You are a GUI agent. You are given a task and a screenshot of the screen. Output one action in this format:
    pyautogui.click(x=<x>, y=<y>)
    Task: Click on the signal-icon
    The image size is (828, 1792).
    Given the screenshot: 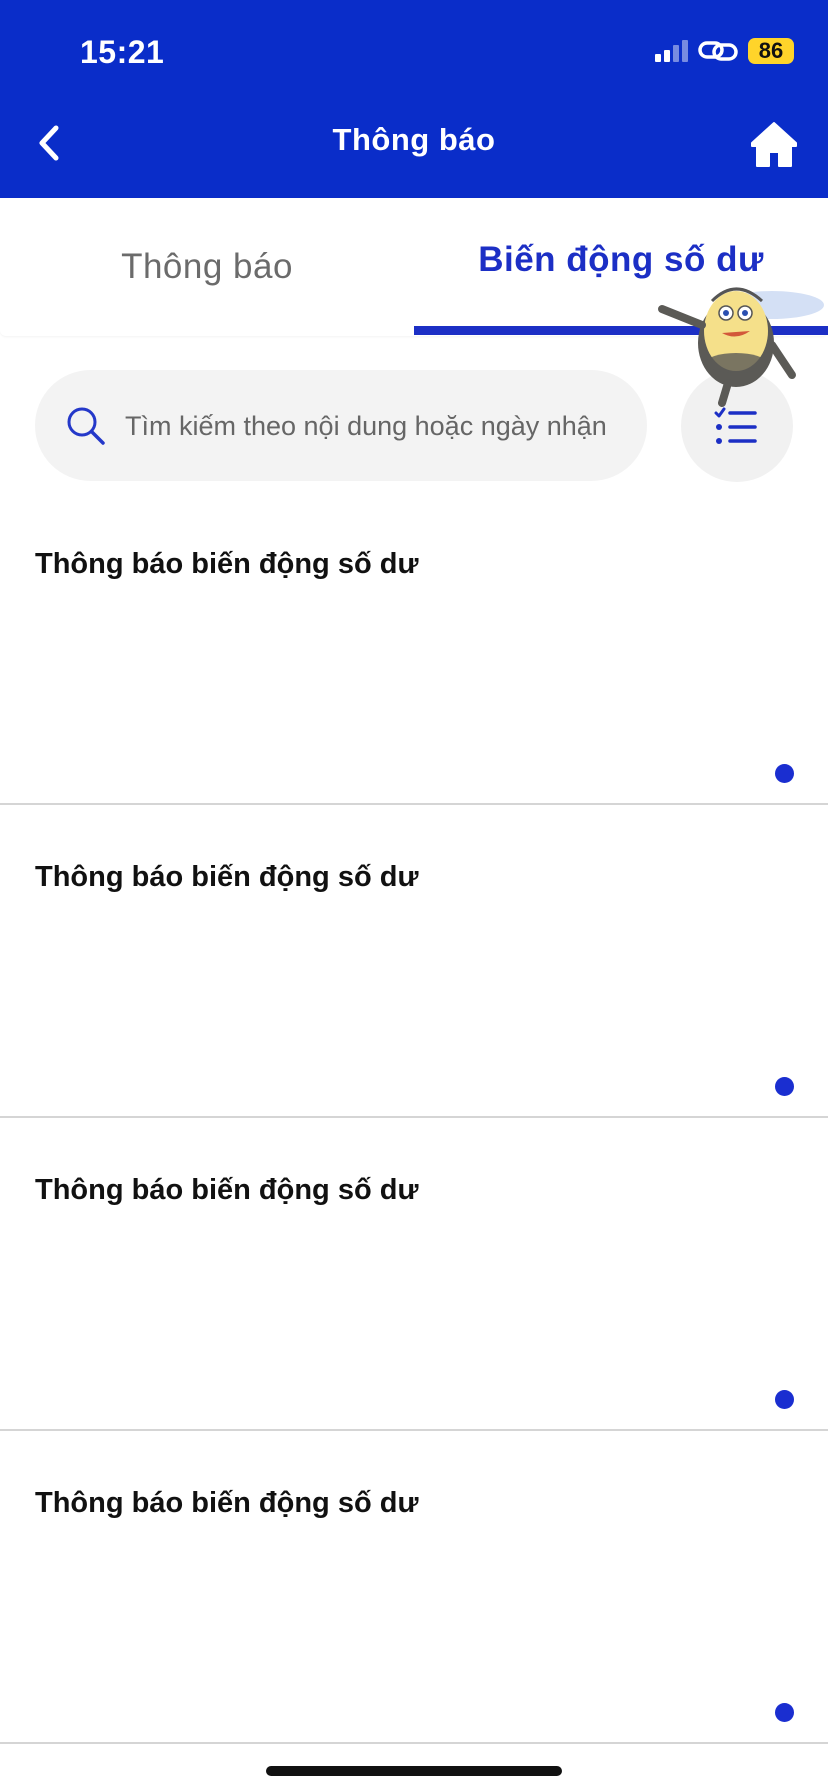 What is the action you would take?
    pyautogui.click(x=671, y=51)
    